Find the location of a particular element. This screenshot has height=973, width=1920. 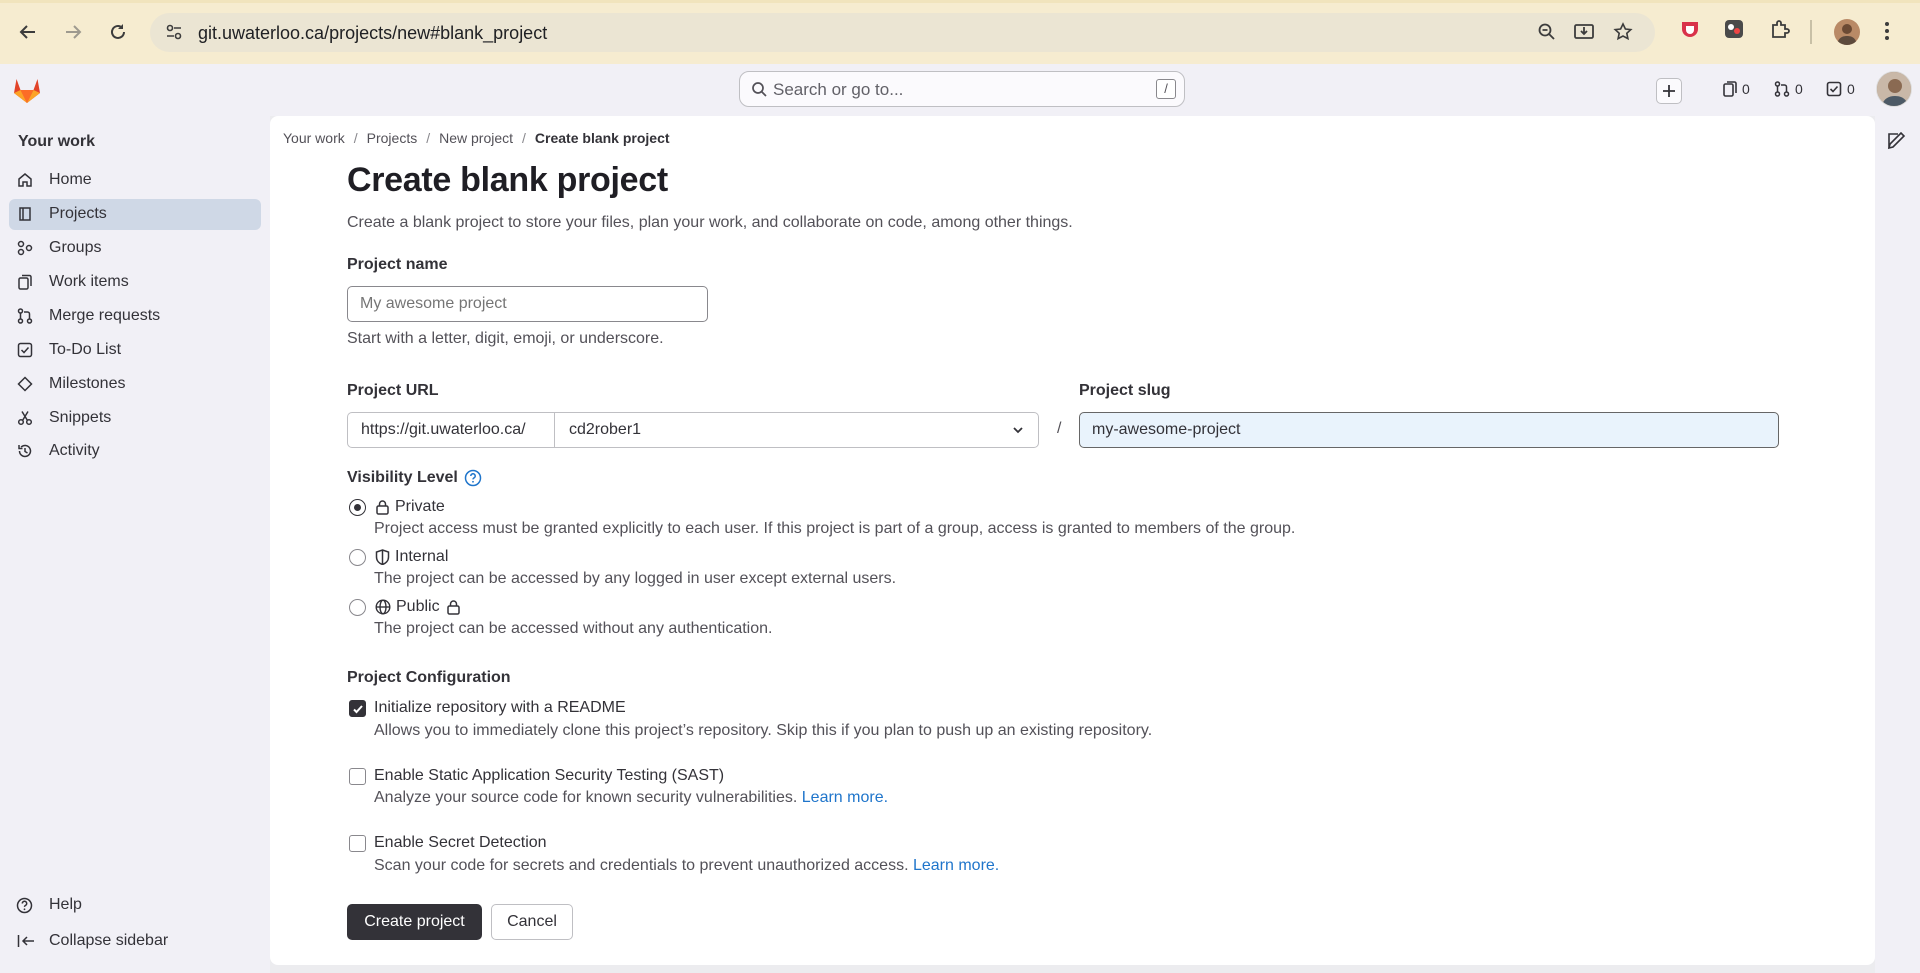

breadcrumb-projects: Projects is located at coordinates (392, 138).